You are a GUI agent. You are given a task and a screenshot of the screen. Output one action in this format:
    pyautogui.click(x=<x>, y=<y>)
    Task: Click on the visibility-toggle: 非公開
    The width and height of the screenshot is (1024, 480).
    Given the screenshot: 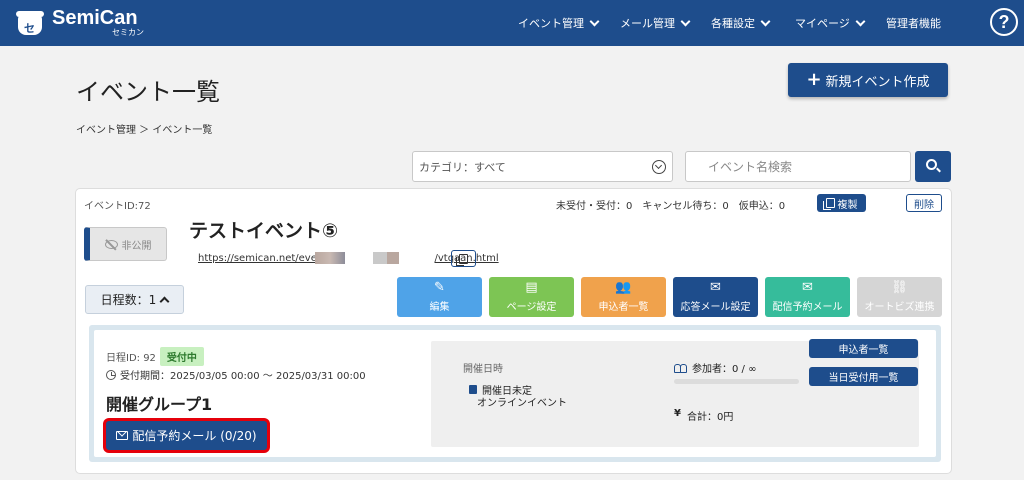 What is the action you would take?
    pyautogui.click(x=125, y=244)
    